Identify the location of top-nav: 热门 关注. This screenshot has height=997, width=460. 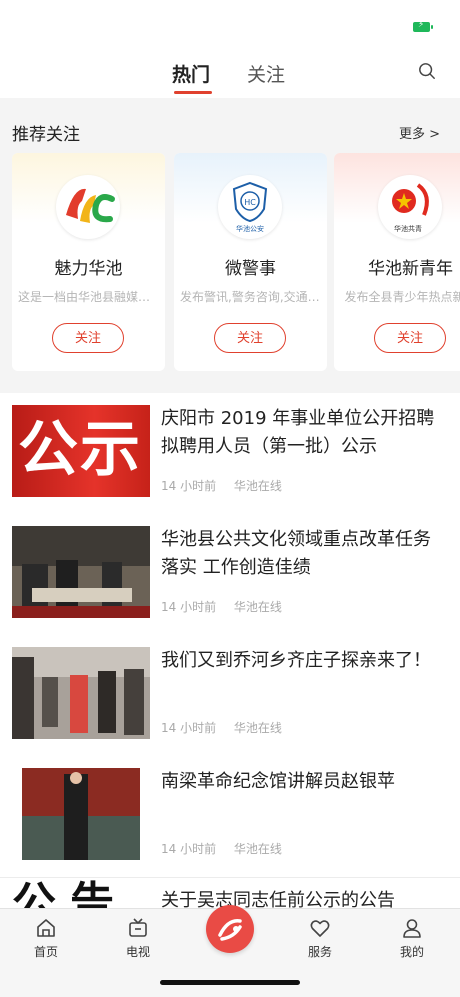
(230, 71).